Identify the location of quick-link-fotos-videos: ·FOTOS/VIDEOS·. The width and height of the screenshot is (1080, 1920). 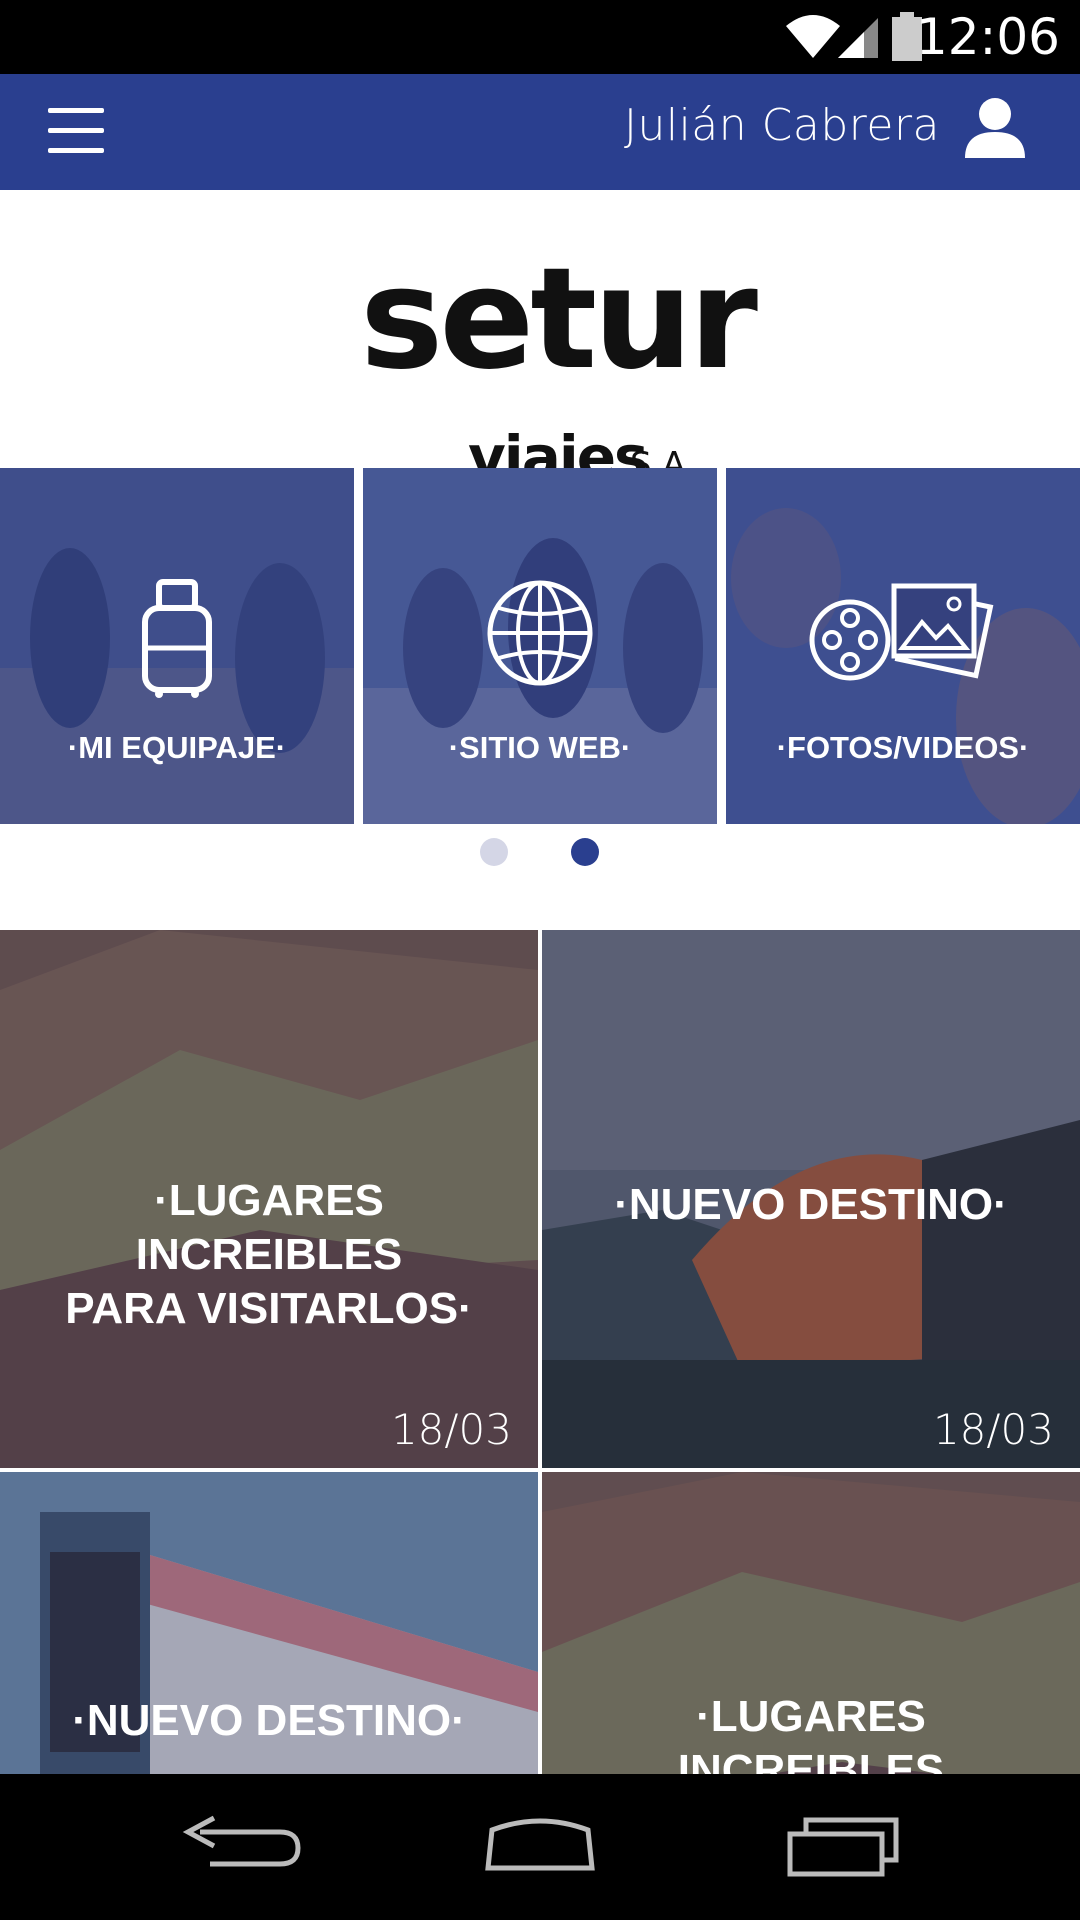
(903, 646).